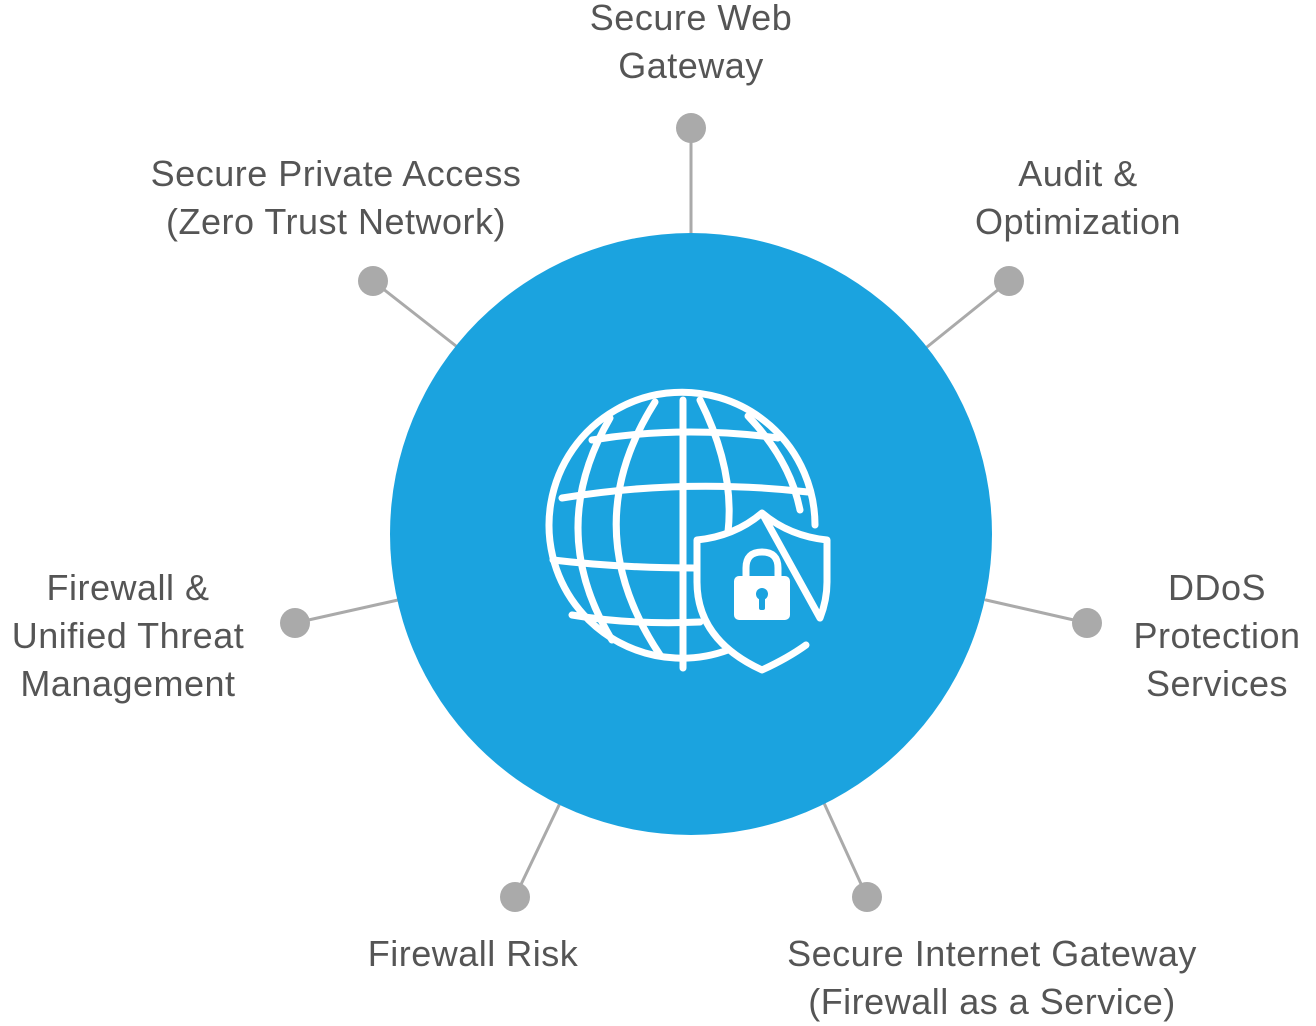 Image resolution: width=1316 pixels, height=1026 pixels. Describe the element at coordinates (414, 313) in the screenshot. I see `connector-secure-private-access` at that location.